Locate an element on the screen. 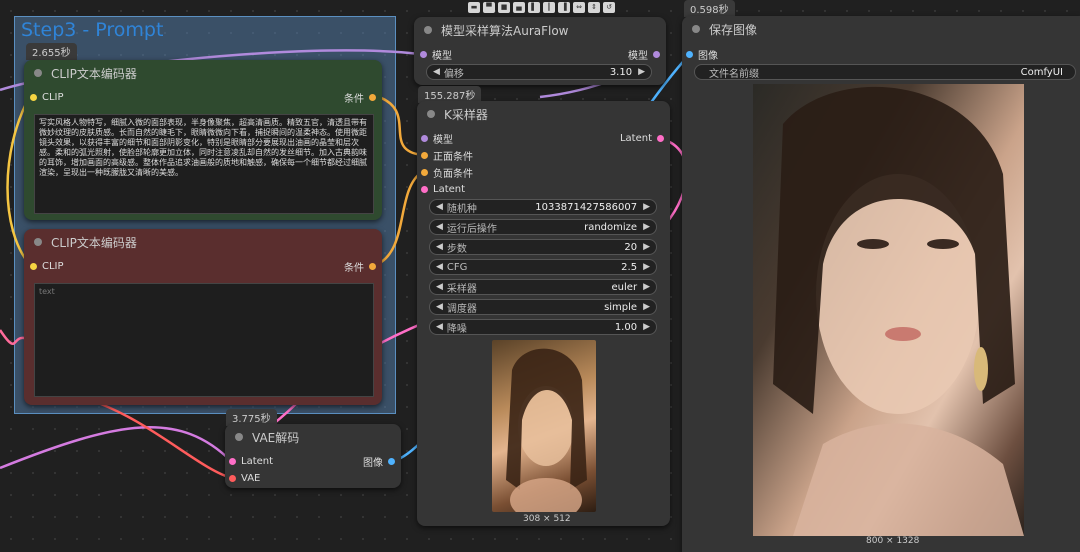  port-label: 负面条件 is located at coordinates (453, 174).